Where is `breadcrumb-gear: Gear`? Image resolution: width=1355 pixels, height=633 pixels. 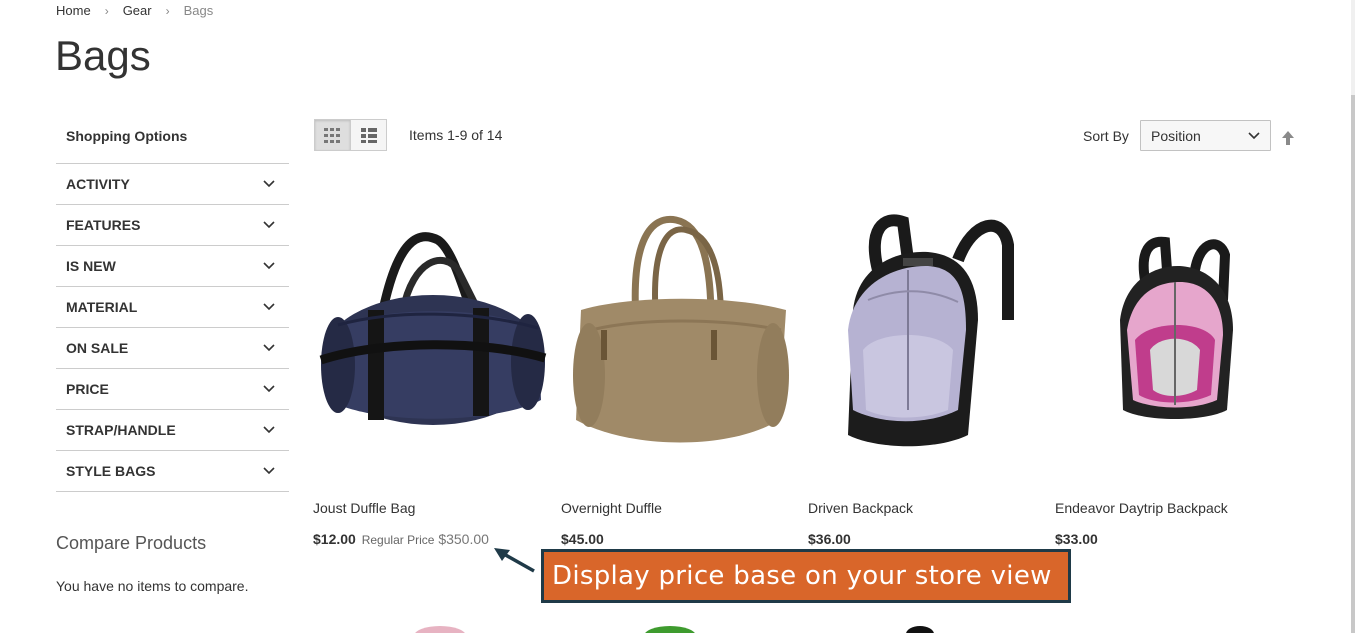 breadcrumb-gear: Gear is located at coordinates (137, 10).